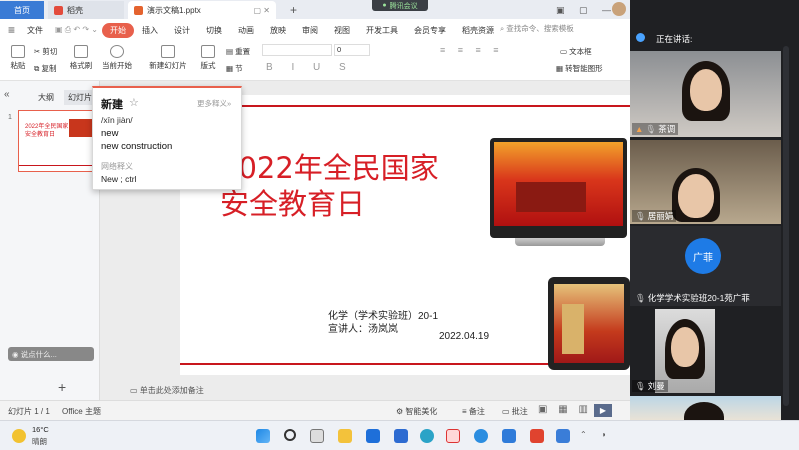 This screenshot has width=799, height=450. I want to click on layout-button: 版式, so click(208, 58).